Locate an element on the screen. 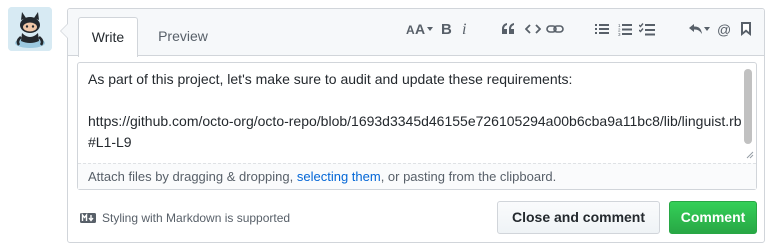 This screenshot has height=248, width=770. select-files-link: selecting them is located at coordinates (339, 176).